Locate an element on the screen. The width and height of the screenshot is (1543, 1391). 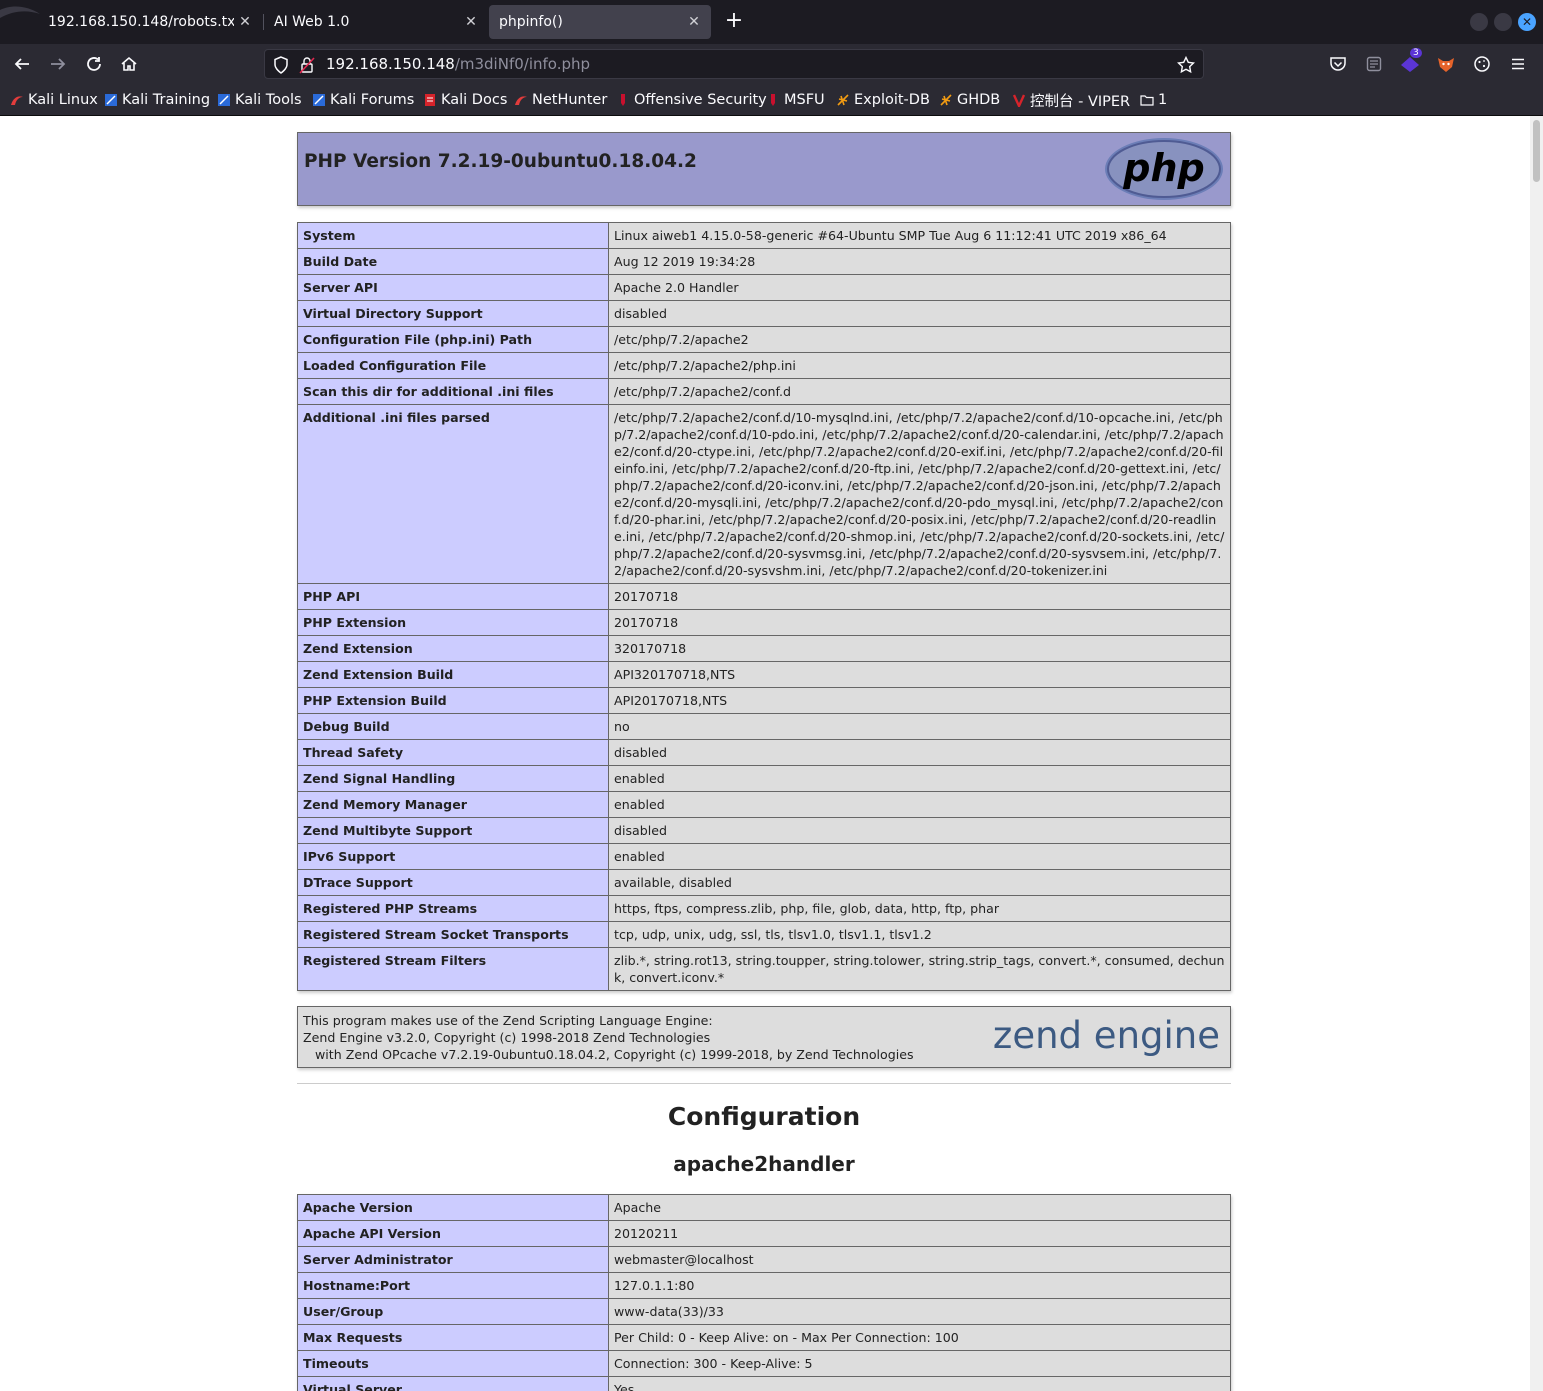
extension-badge-button: 3 is located at coordinates (1410, 62).